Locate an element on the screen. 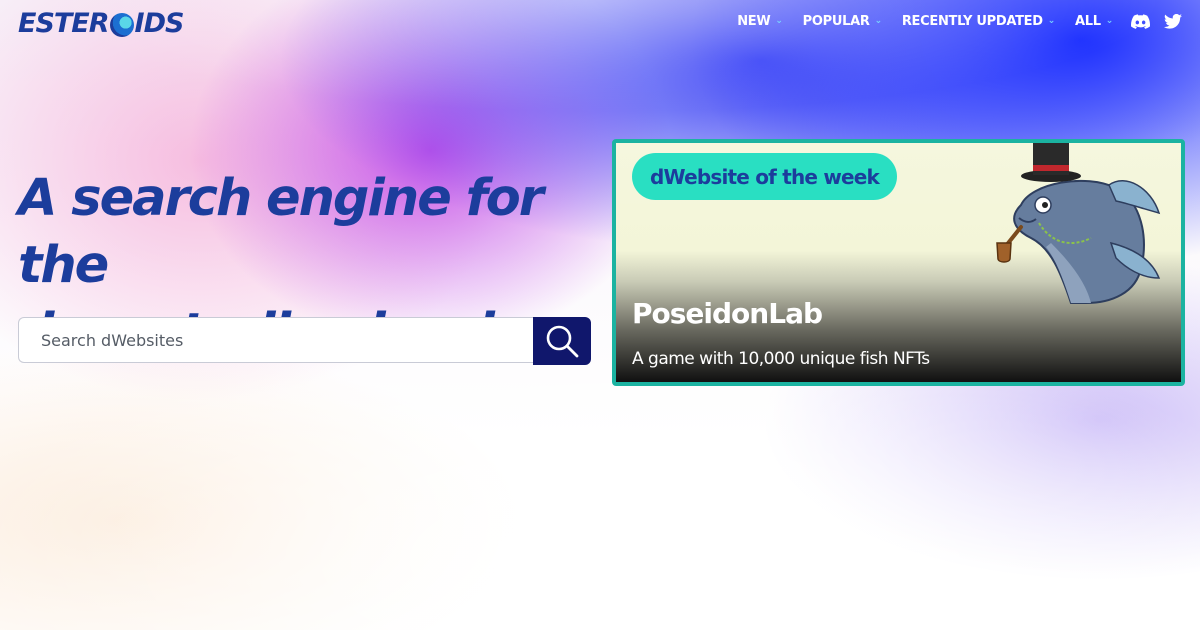 The image size is (1200, 630). search-bar is located at coordinates (304, 341).